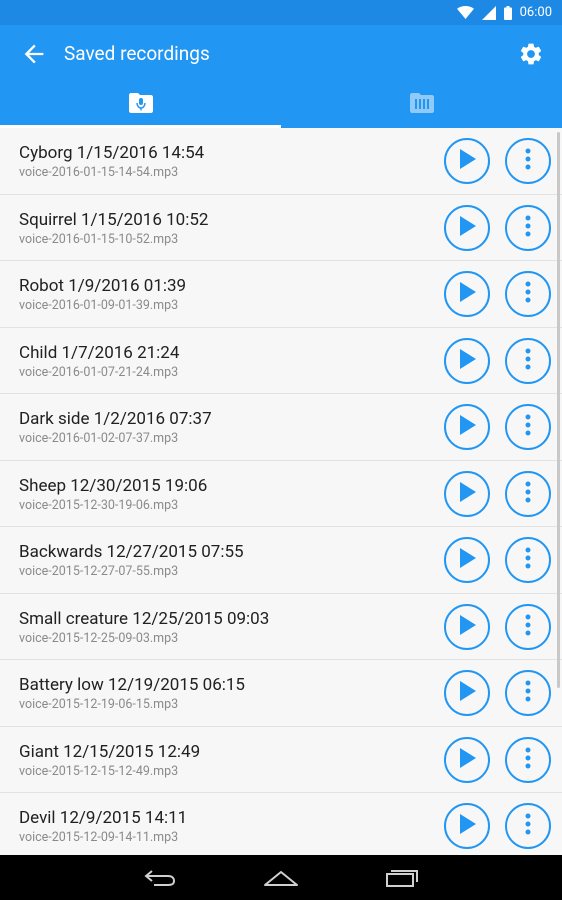 This screenshot has height=900, width=562. What do you see at coordinates (99, 305) in the screenshot?
I see `recording-filename: voice-2016-01-09-01-39.mp3` at bounding box center [99, 305].